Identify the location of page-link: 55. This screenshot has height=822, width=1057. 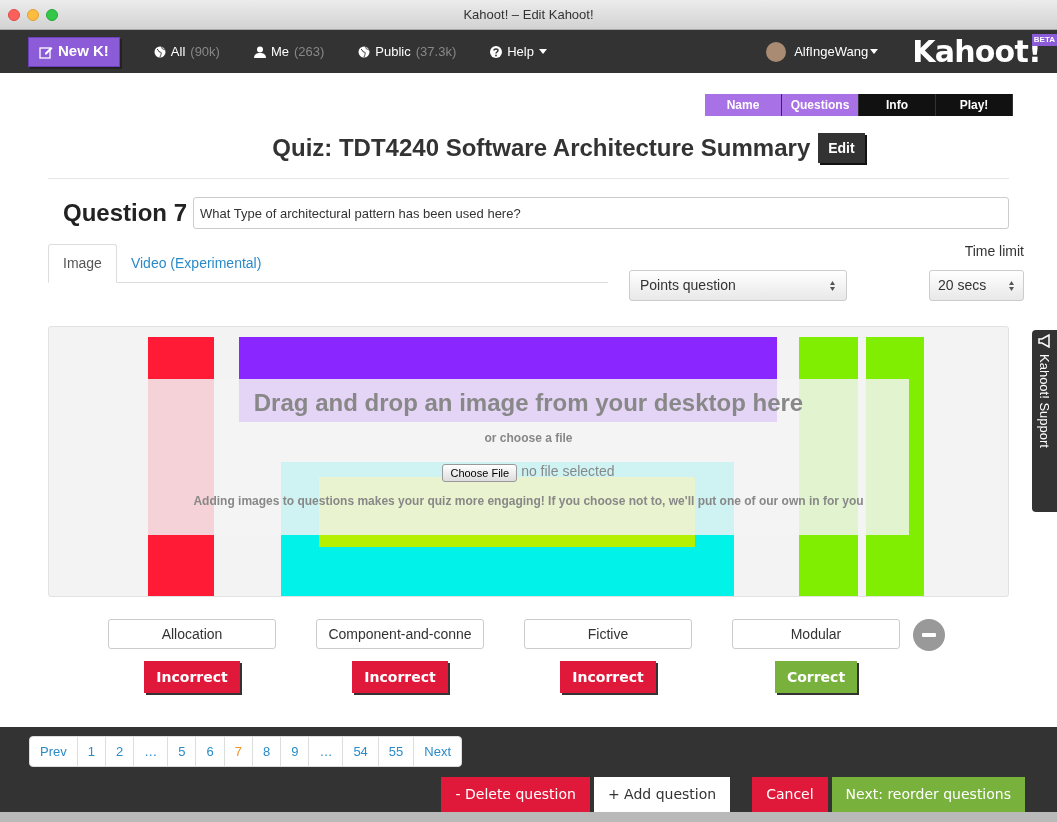
(395, 751).